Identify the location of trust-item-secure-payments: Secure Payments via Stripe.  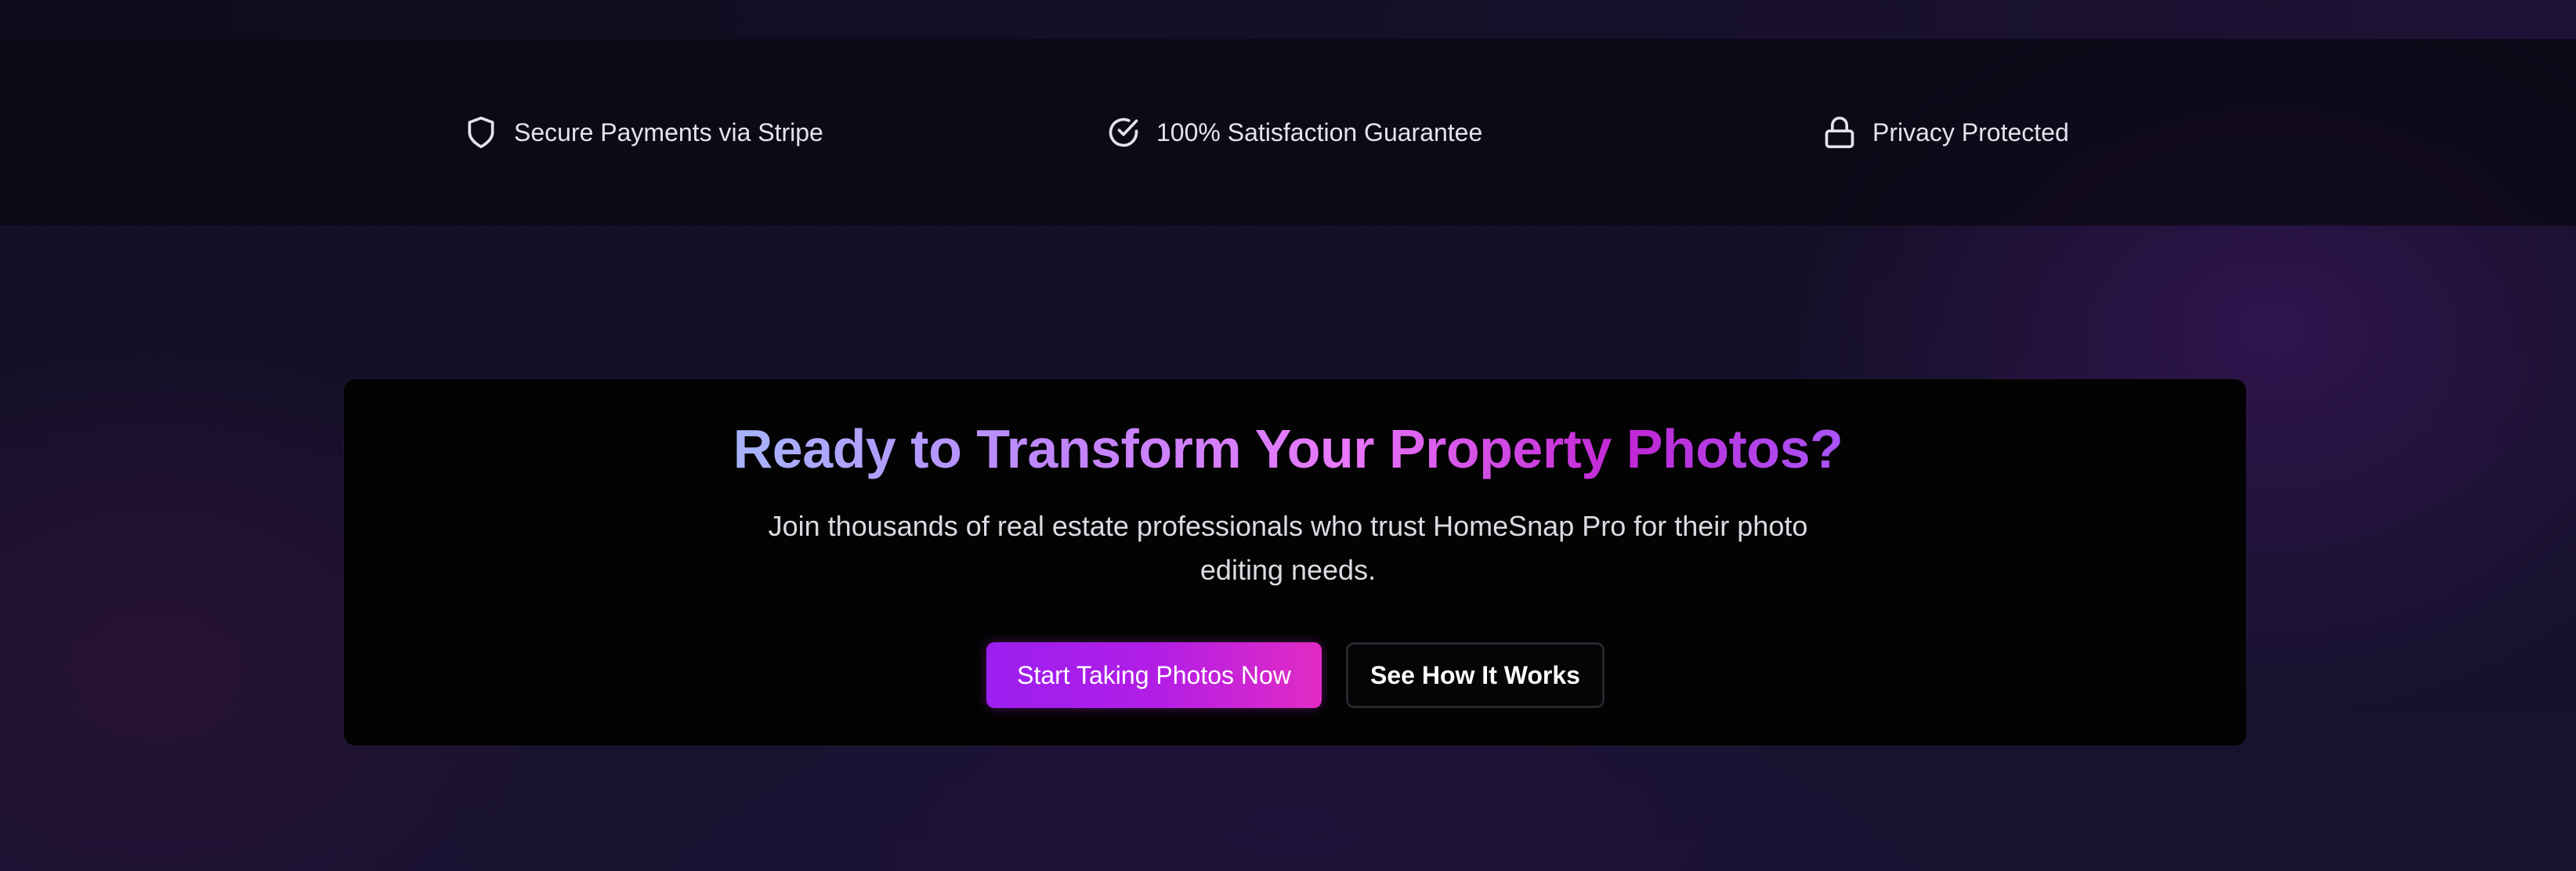
(644, 133).